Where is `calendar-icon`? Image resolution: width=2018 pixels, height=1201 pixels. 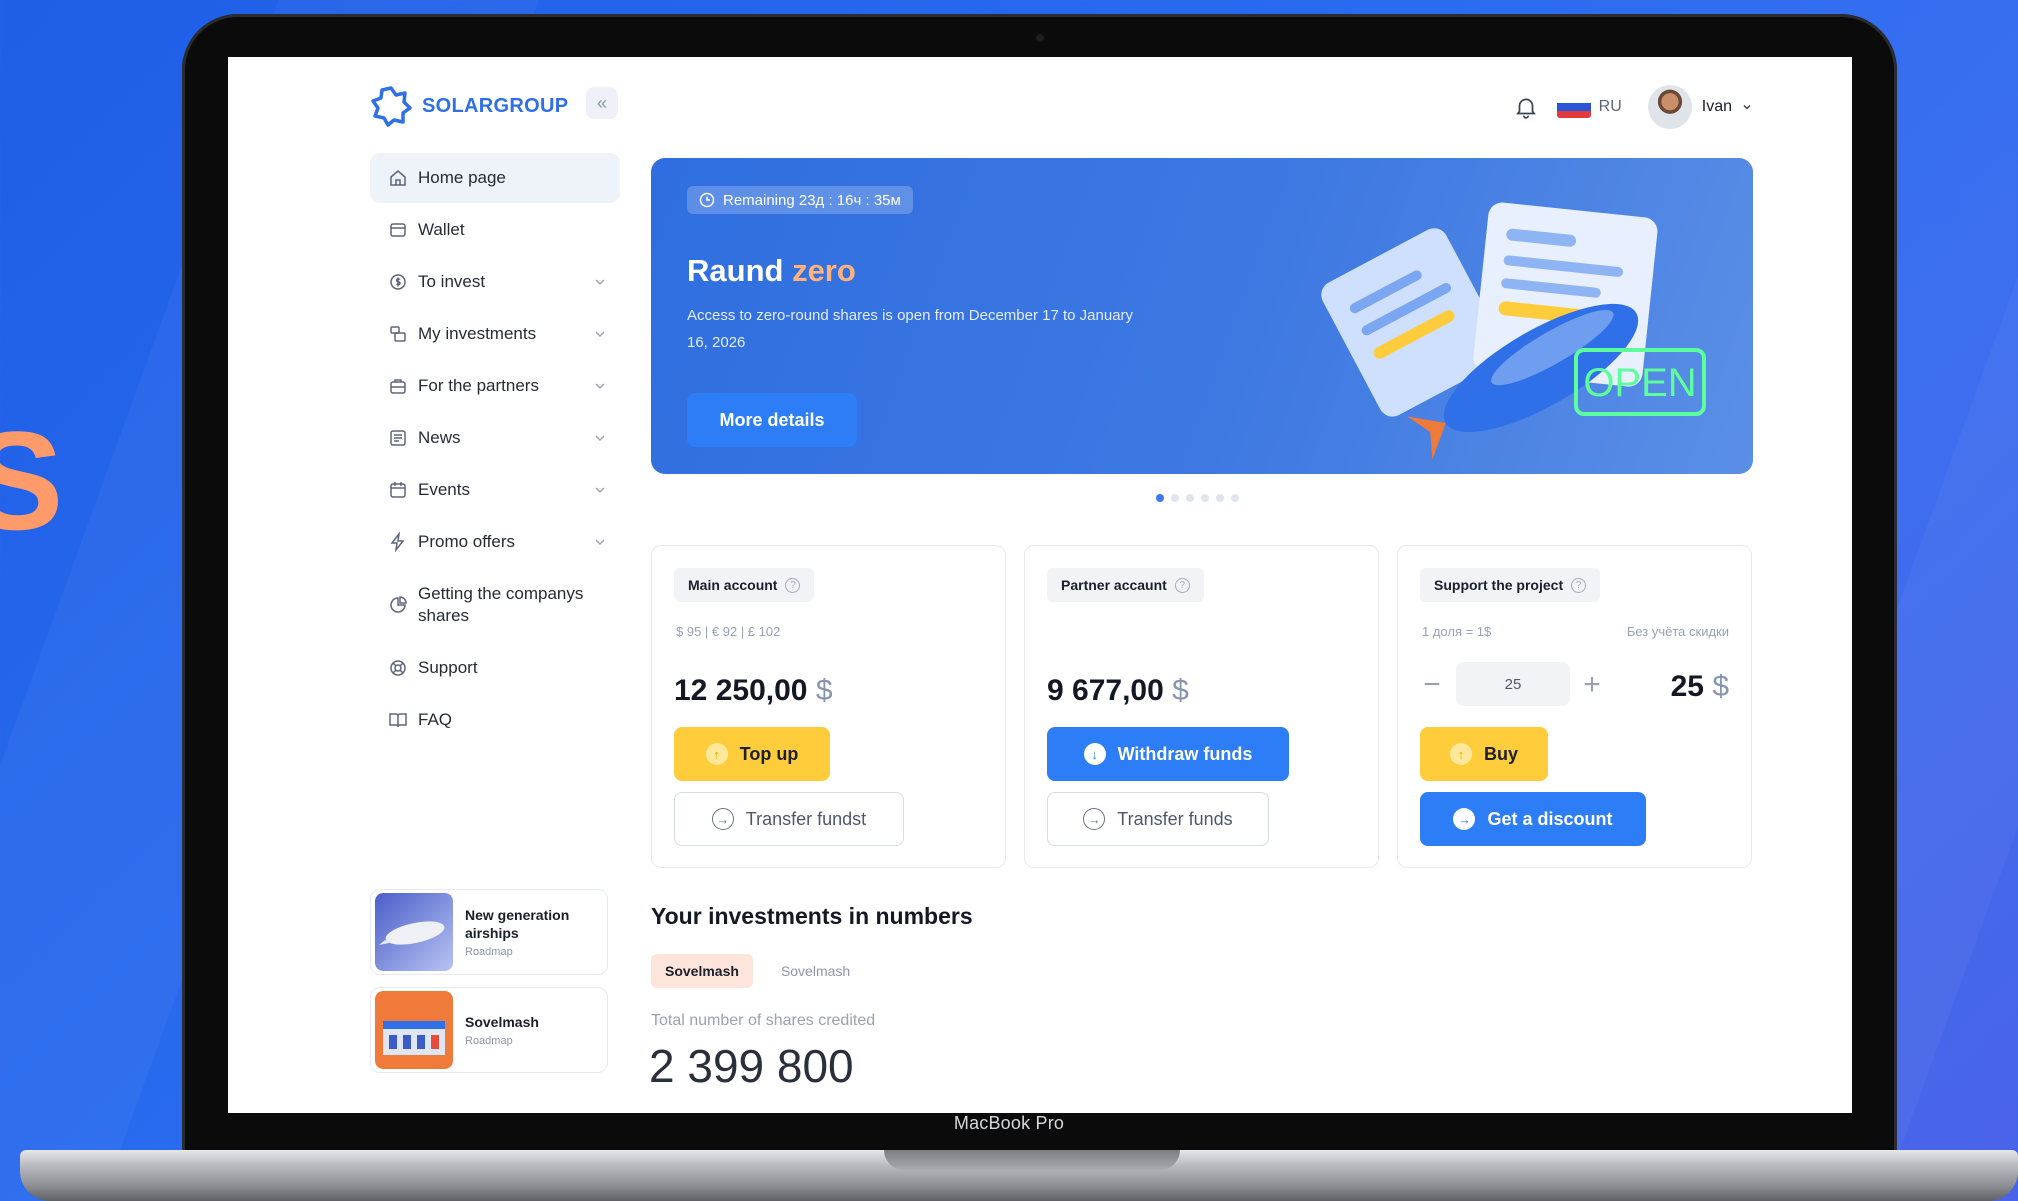
calendar-icon is located at coordinates (398, 490).